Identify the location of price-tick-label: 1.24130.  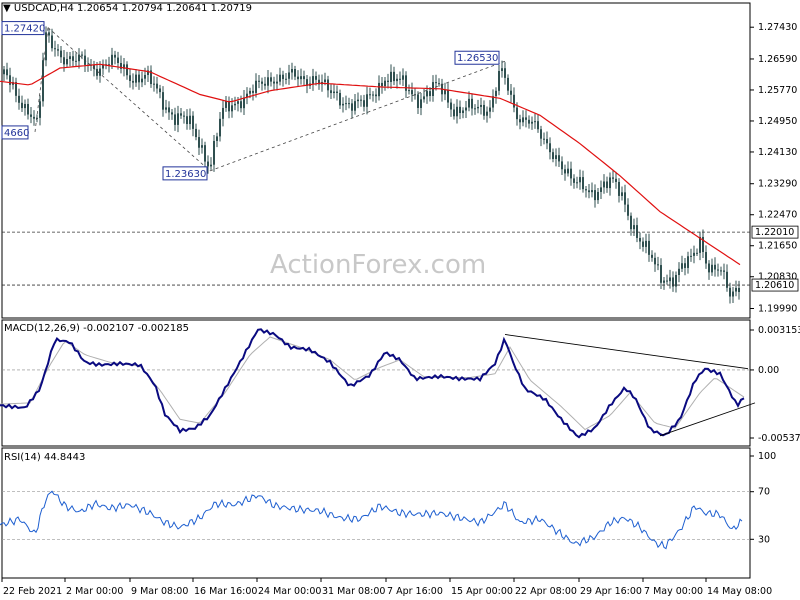
(777, 152).